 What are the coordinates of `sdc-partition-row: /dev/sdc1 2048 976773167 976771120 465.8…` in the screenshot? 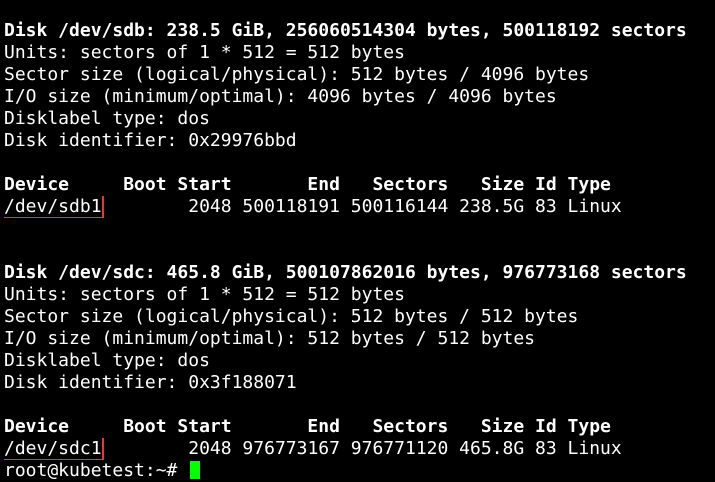 It's located at (358, 449).